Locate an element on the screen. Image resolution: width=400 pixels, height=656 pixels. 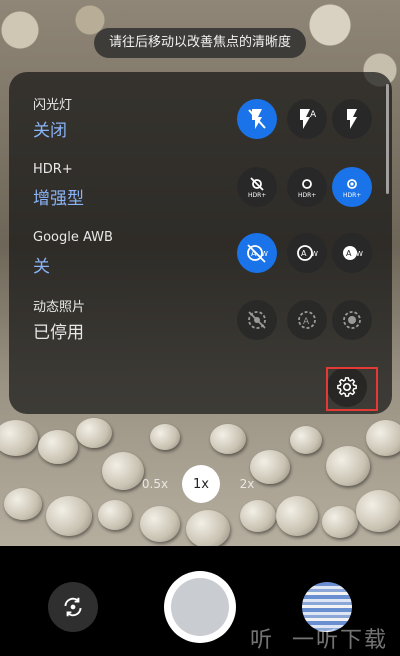
flash-off-button is located at coordinates (257, 119).